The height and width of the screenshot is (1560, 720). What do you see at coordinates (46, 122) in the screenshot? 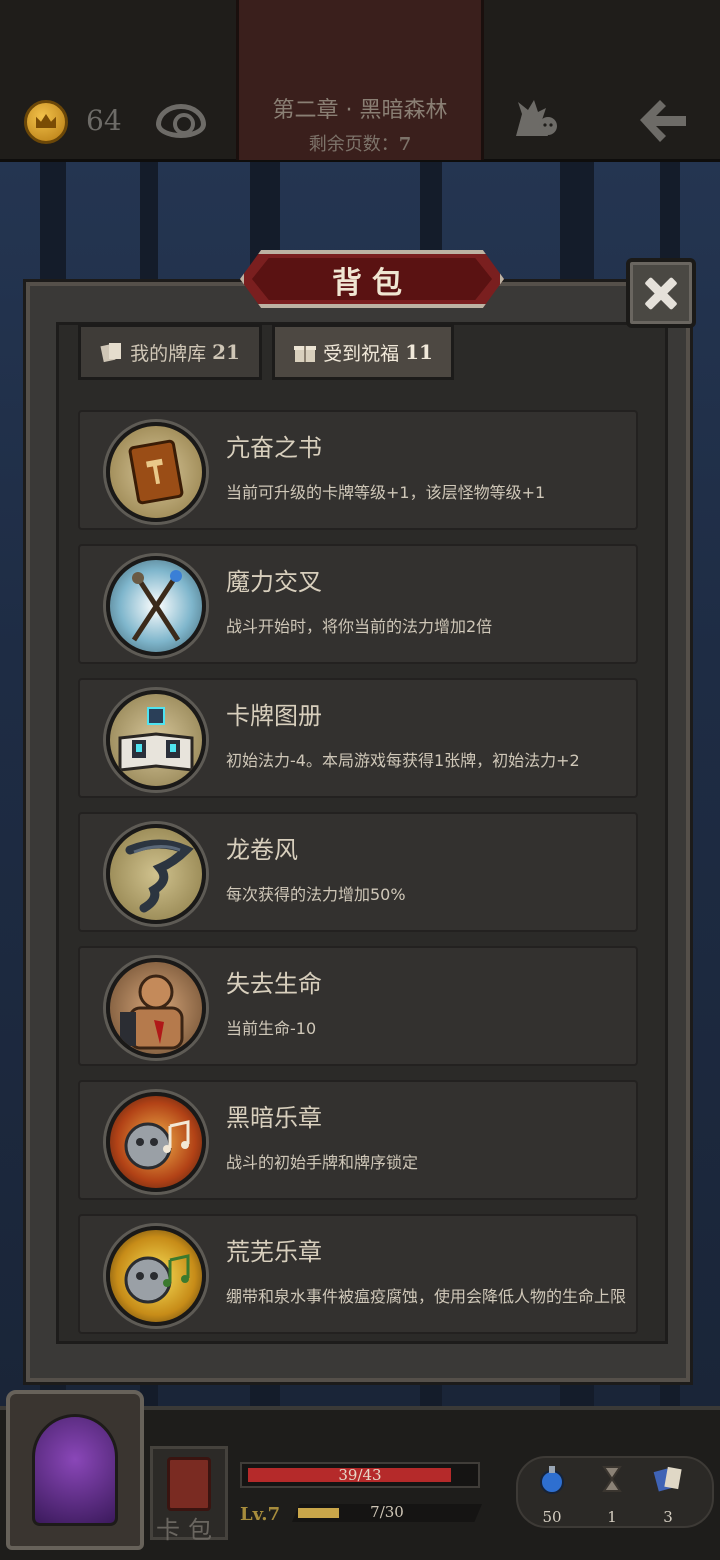
I see `coin-icon` at bounding box center [46, 122].